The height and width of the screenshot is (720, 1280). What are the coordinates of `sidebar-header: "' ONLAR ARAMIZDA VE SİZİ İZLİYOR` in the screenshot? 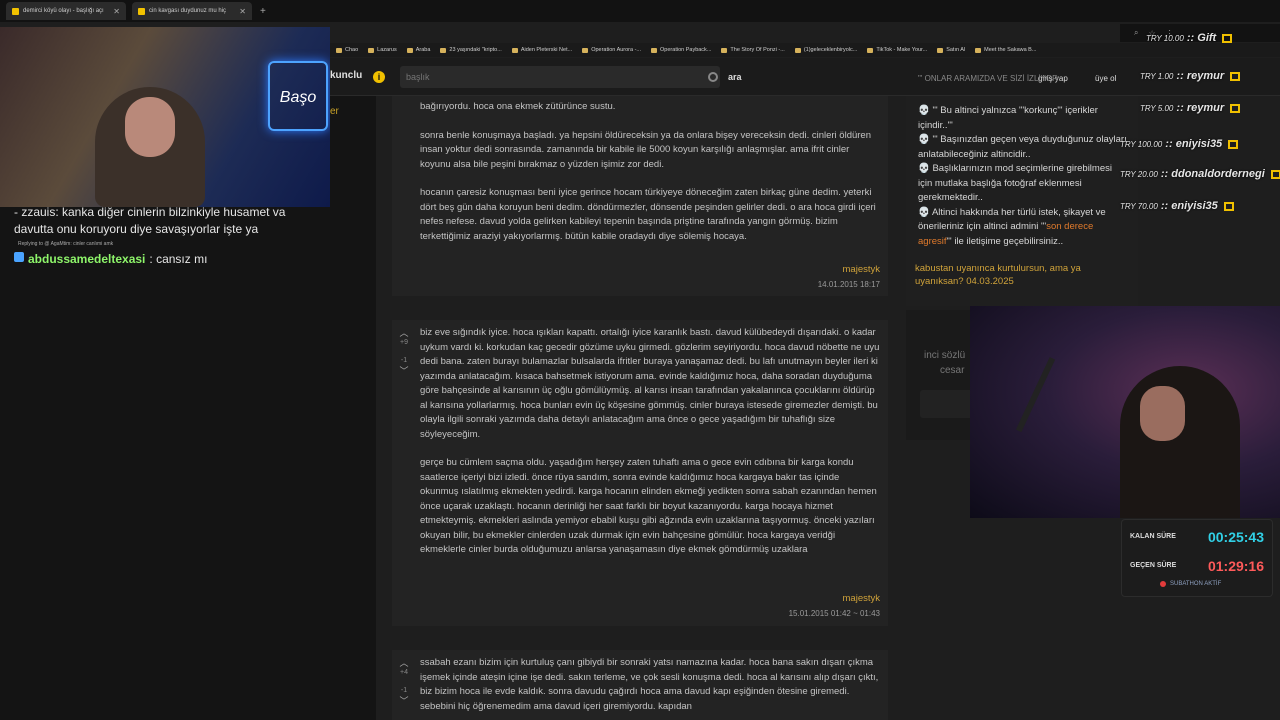 It's located at (988, 78).